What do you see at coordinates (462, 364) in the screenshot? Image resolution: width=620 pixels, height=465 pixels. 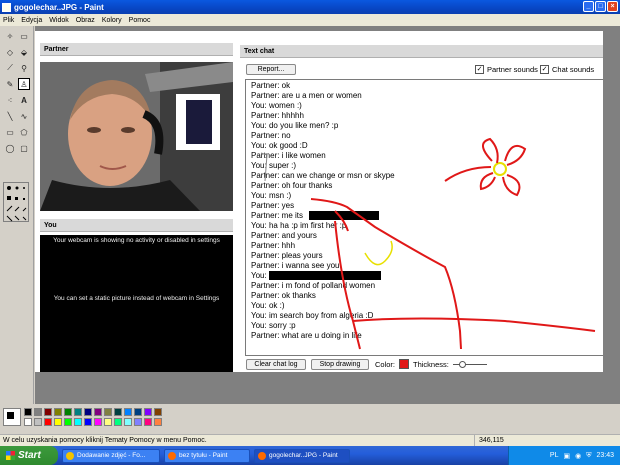 I see `thickness-slider-handle` at bounding box center [462, 364].